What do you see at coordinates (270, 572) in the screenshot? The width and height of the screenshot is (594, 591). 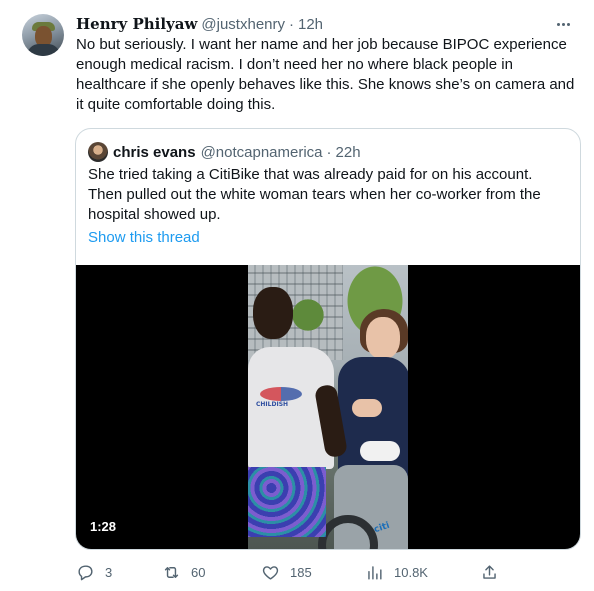 I see `heart-icon` at bounding box center [270, 572].